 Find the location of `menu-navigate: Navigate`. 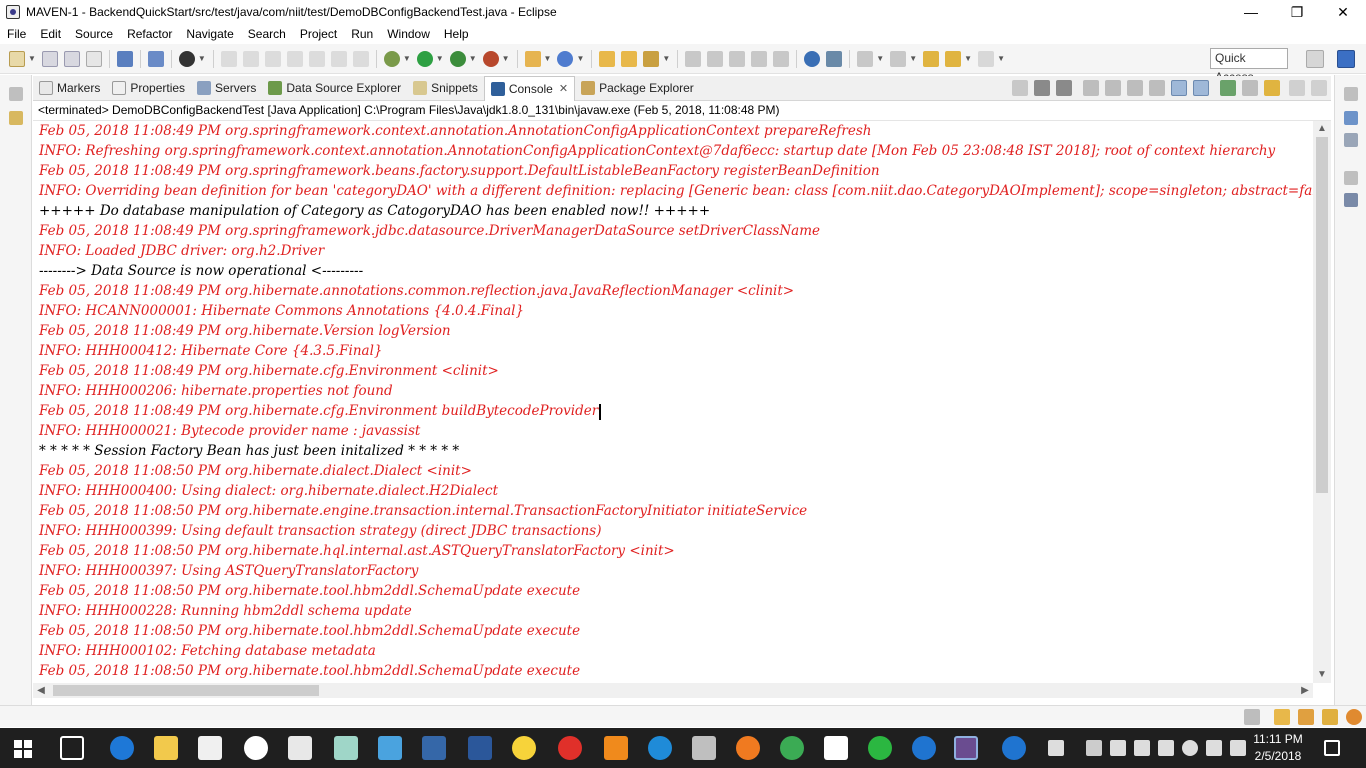

menu-navigate: Navigate is located at coordinates (209, 34).